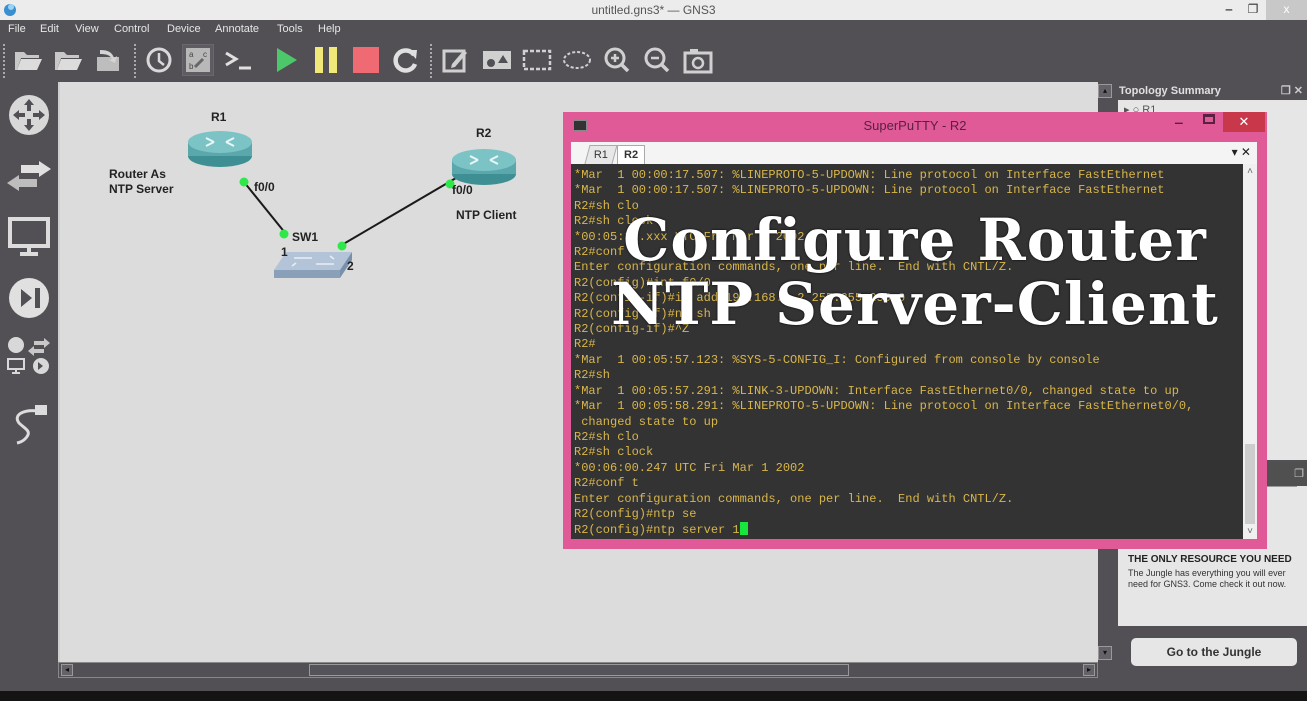 This screenshot has width=1307, height=701. I want to click on start-icon, so click(287, 60).